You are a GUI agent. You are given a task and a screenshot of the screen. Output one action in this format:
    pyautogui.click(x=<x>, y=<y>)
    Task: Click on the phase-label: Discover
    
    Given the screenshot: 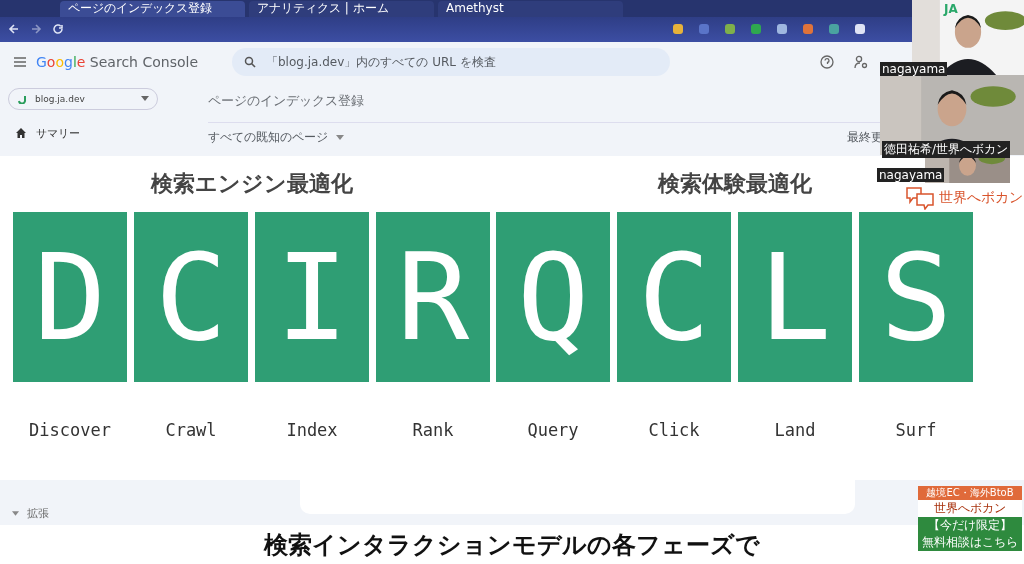 What is the action you would take?
    pyautogui.click(x=70, y=430)
    